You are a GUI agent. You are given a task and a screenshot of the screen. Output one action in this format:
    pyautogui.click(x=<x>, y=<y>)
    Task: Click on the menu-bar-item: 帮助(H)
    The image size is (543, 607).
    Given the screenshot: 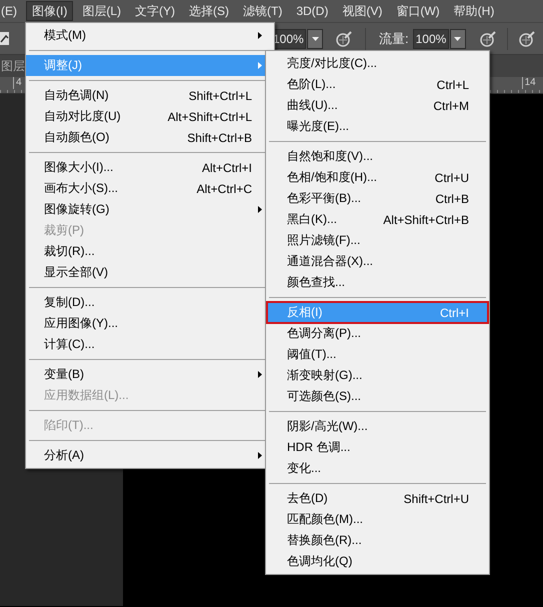 What is the action you would take?
    pyautogui.click(x=474, y=11)
    